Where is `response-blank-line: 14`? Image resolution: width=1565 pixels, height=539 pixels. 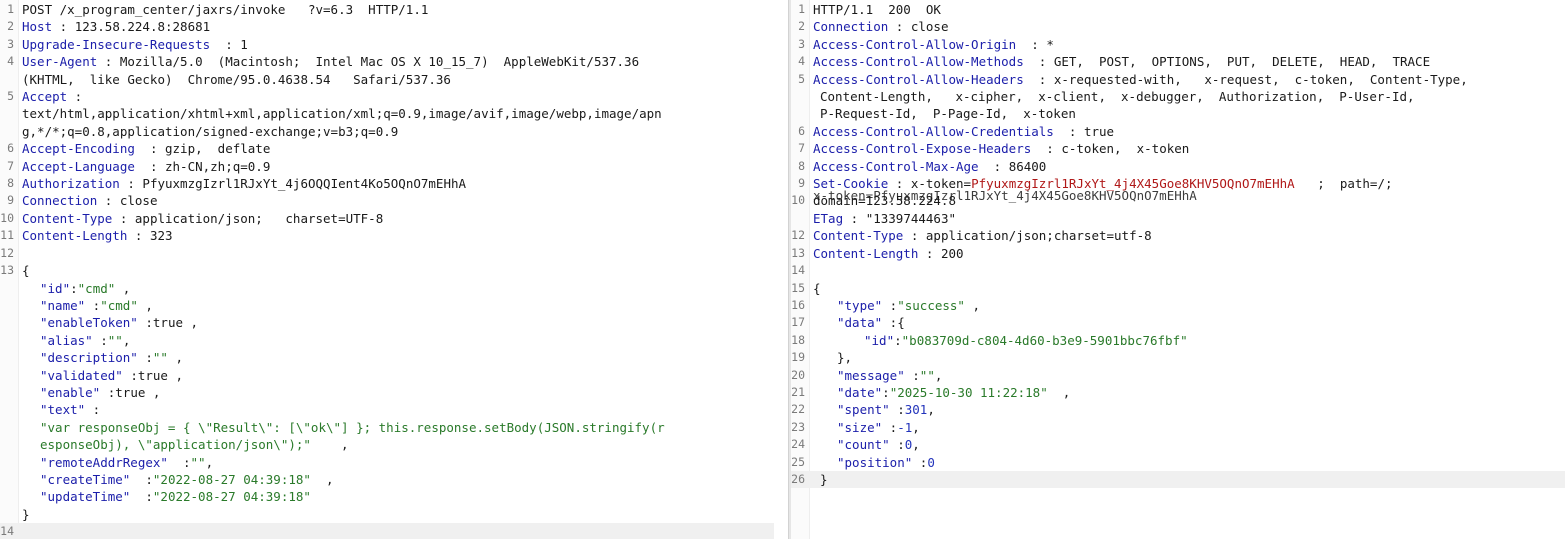 response-blank-line: 14 is located at coordinates (1178, 270).